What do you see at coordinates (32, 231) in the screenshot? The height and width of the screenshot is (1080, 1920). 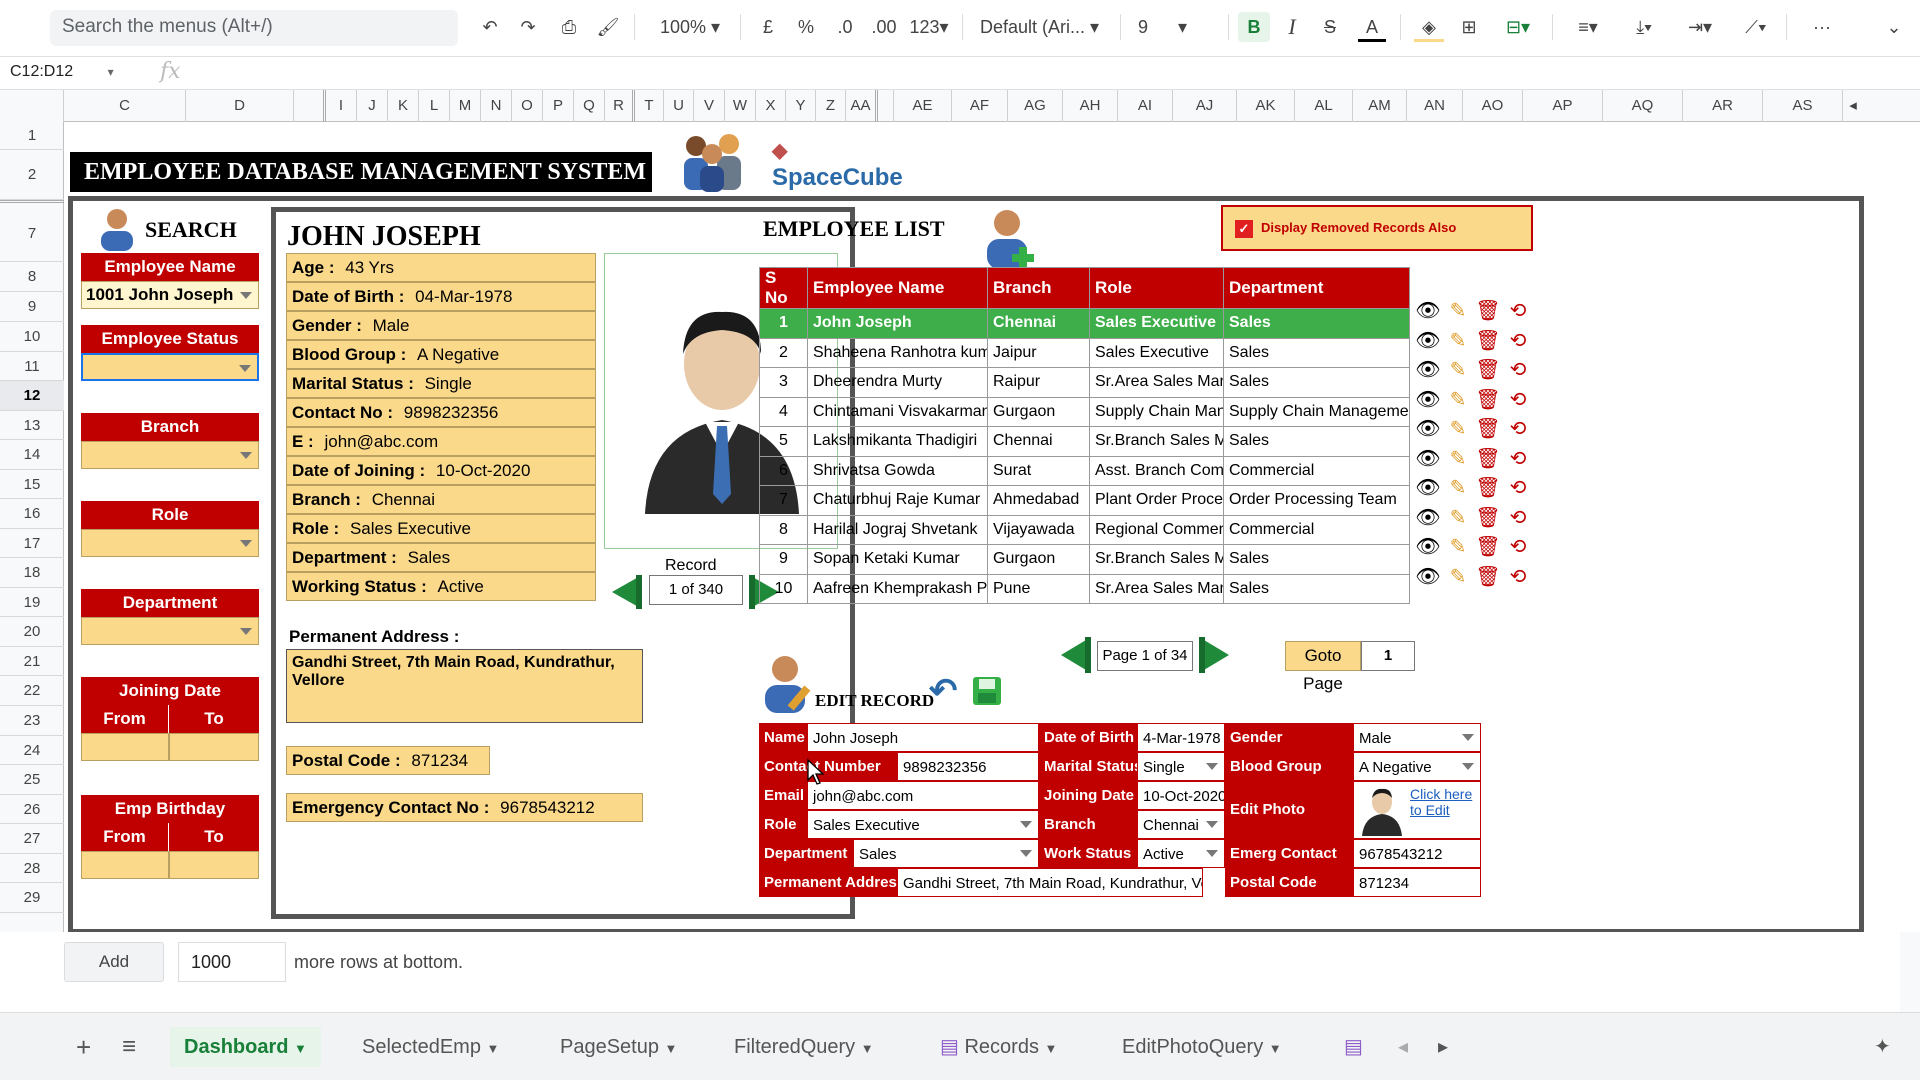 I see `row-header: 7` at bounding box center [32, 231].